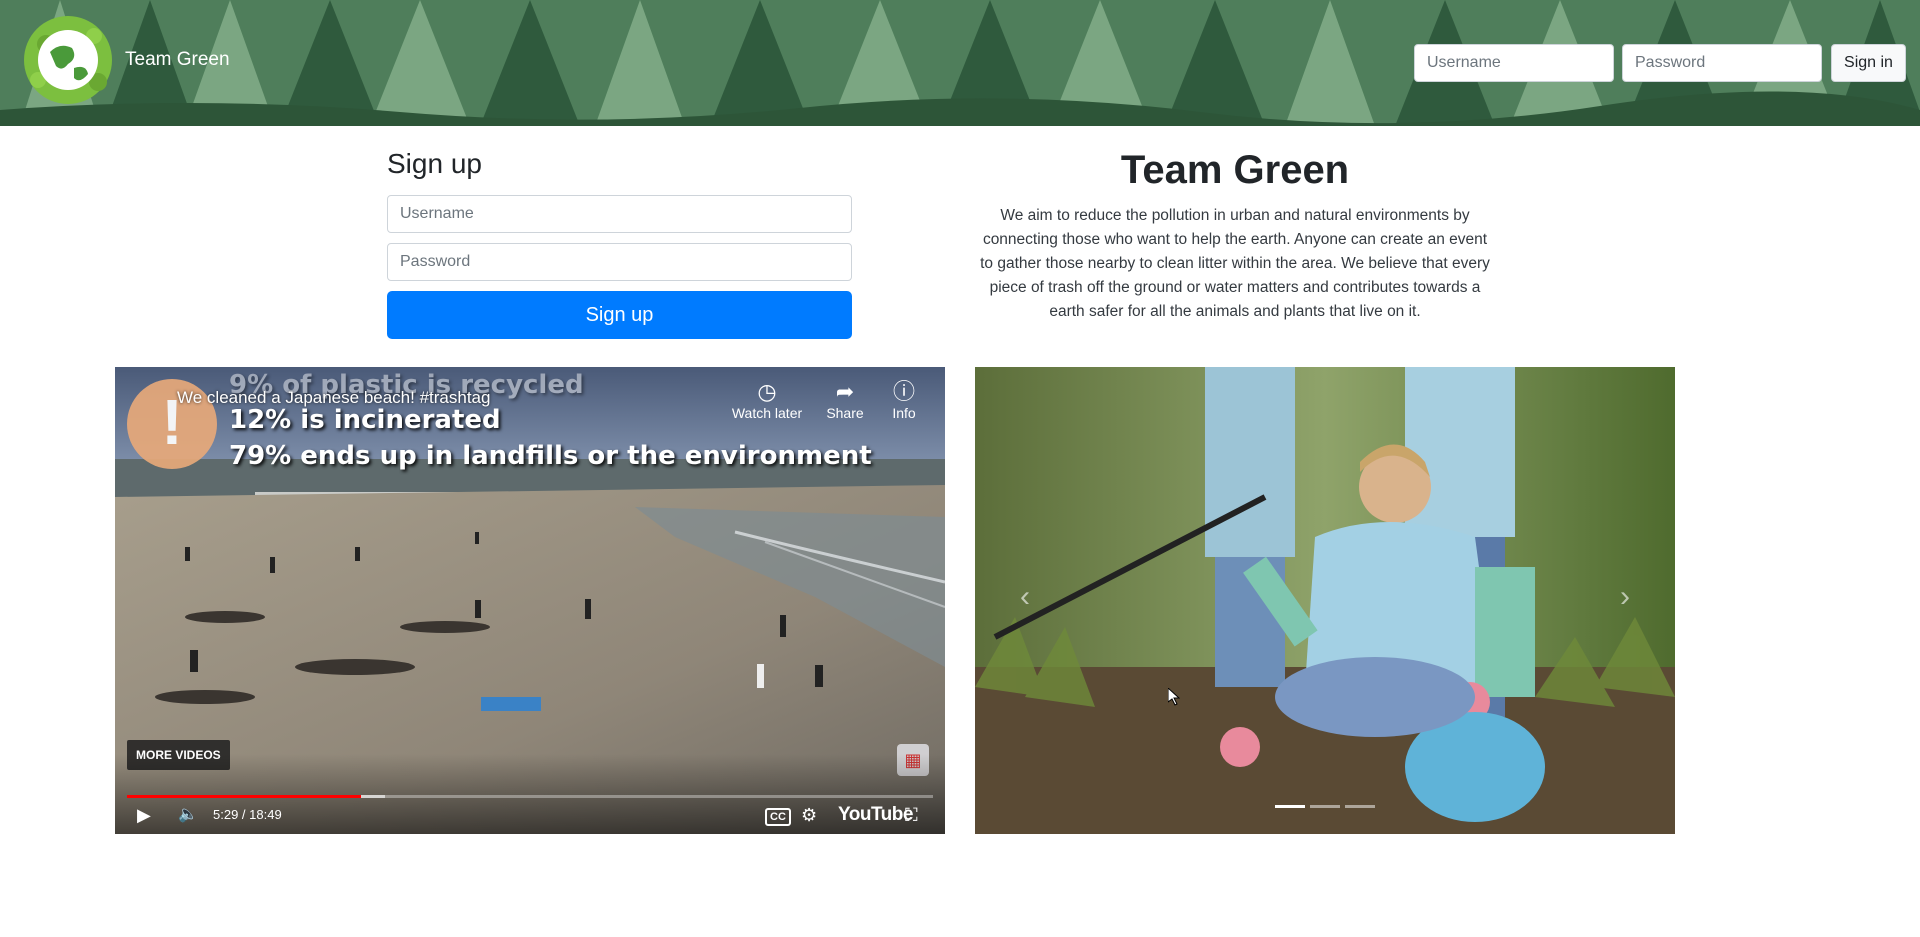 This screenshot has height=937, width=1920. Describe the element at coordinates (845, 413) in the screenshot. I see `share-label: Share` at that location.